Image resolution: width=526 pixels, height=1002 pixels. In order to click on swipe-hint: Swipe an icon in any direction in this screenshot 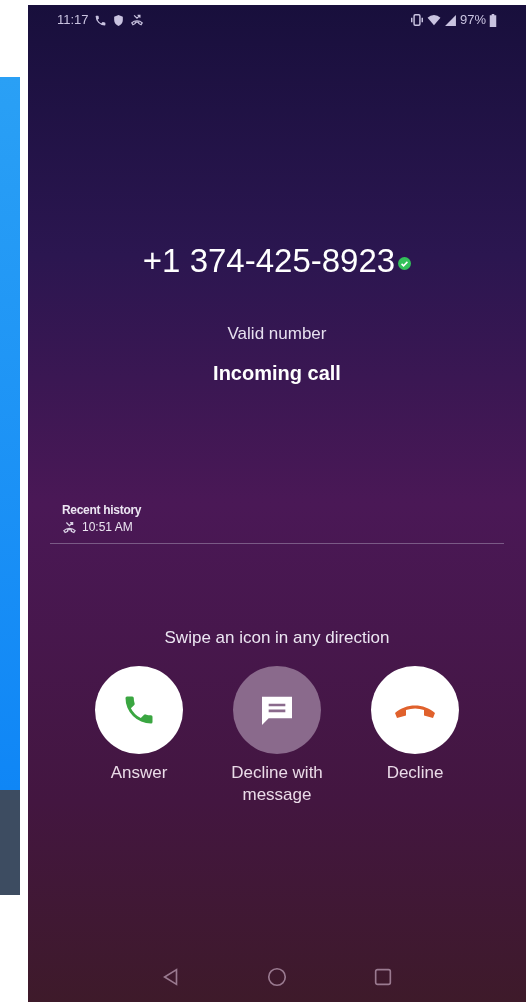, I will do `click(277, 638)`.